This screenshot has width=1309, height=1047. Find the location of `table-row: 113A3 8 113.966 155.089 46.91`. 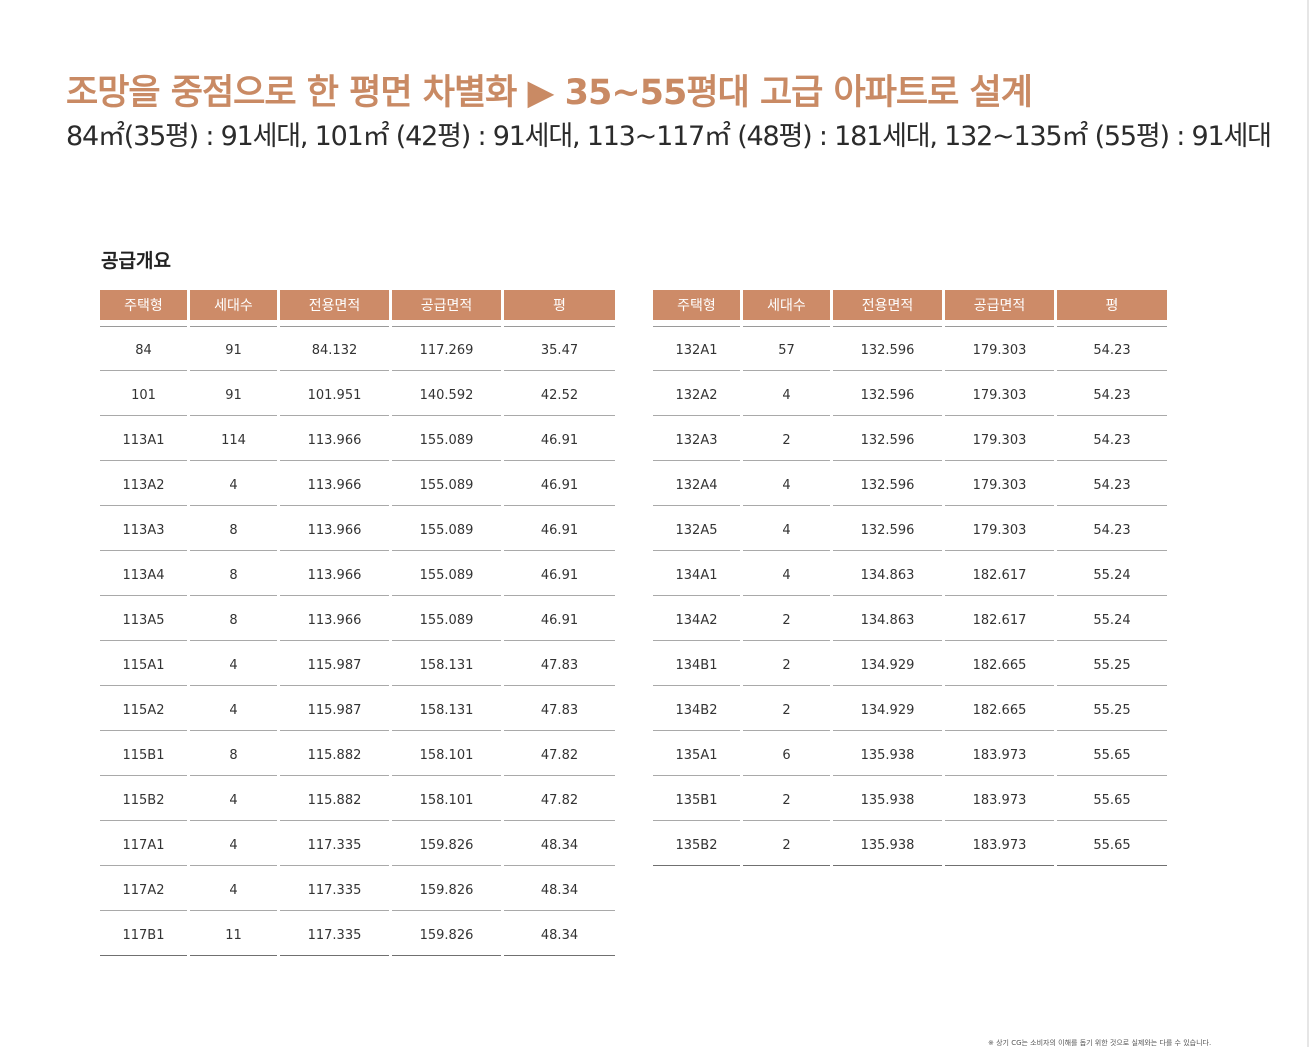

table-row: 113A3 8 113.966 155.089 46.91 is located at coordinates (357, 528).